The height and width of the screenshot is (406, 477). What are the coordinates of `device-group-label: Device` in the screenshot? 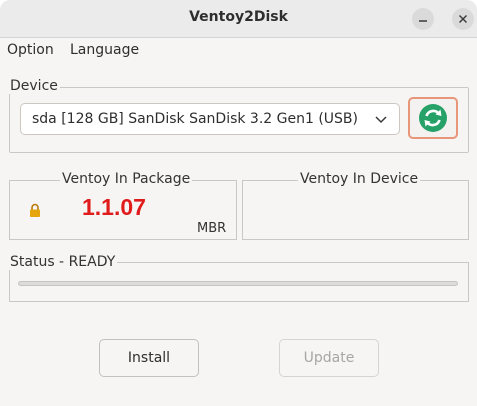 It's located at (34, 86).